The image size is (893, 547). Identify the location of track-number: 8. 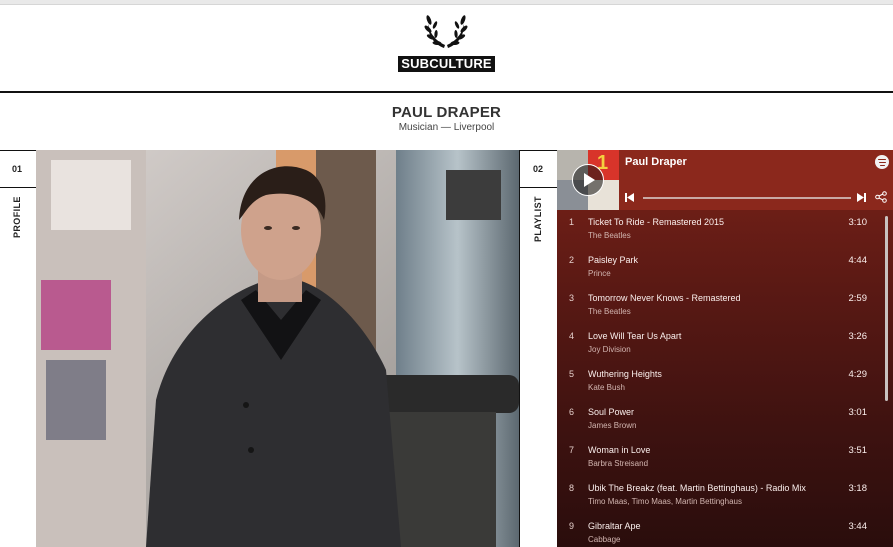
(572, 488).